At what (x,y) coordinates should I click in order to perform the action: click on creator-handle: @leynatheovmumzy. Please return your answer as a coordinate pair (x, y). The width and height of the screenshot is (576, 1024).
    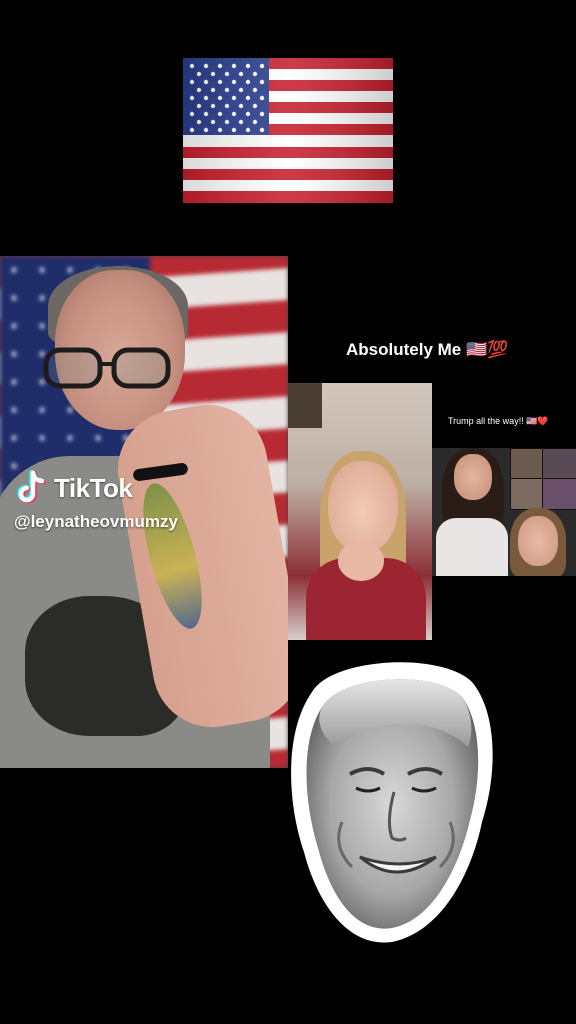
    Looking at the image, I should click on (96, 522).